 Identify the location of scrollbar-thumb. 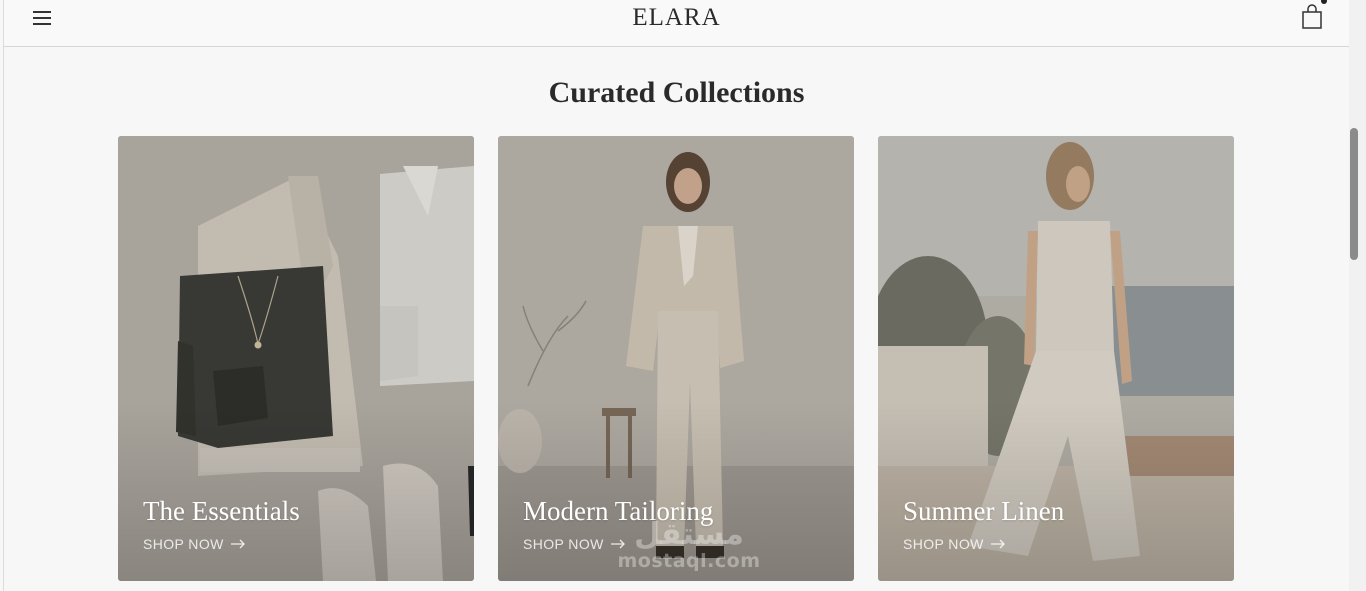
(1354, 194).